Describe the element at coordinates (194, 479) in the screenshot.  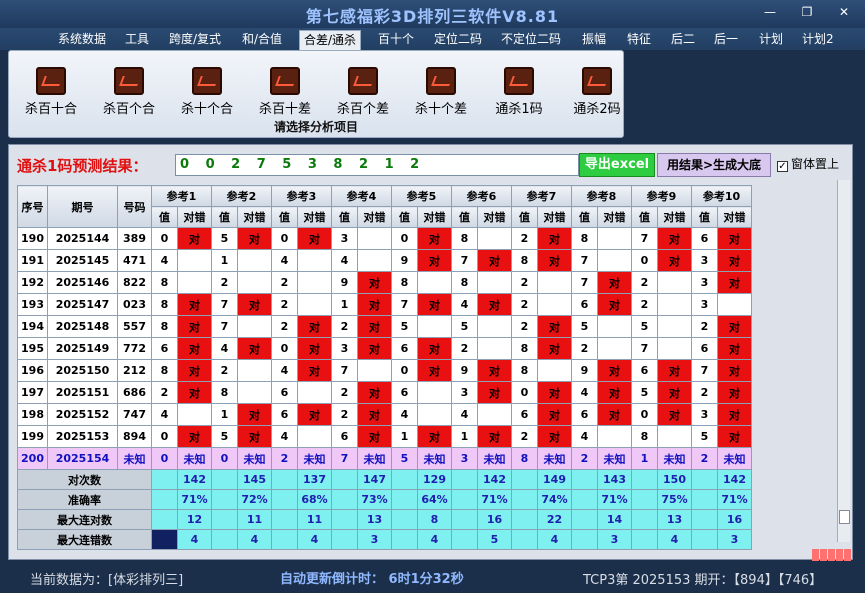
I see `stat-value: 142` at that location.